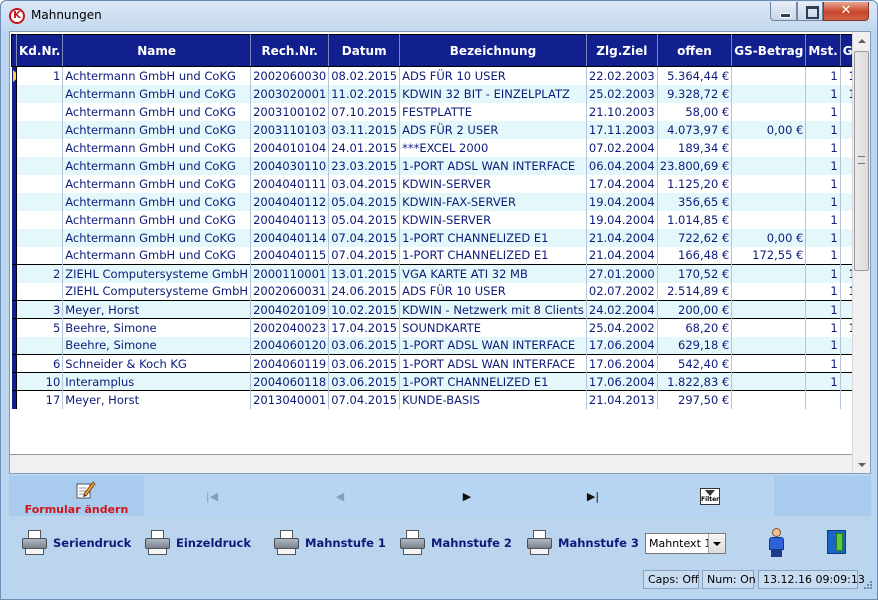  What do you see at coordinates (340, 497) in the screenshot?
I see `previous-record-button: ◀` at bounding box center [340, 497].